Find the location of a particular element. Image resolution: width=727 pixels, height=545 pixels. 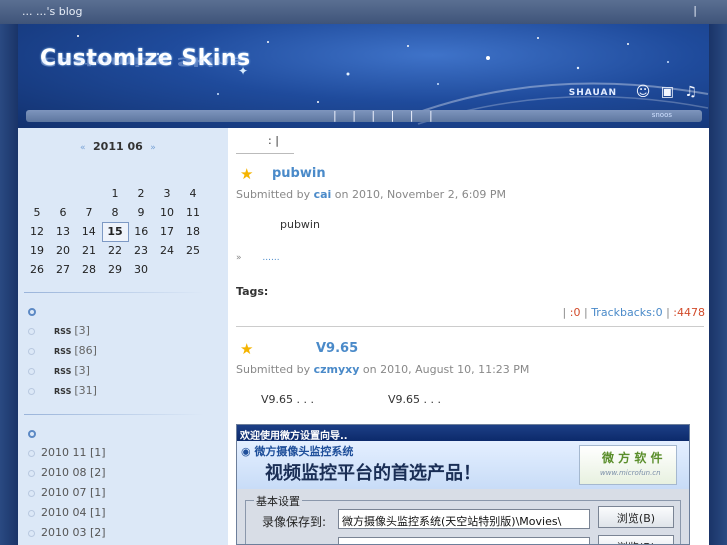

frame-right is located at coordinates (718, 284).